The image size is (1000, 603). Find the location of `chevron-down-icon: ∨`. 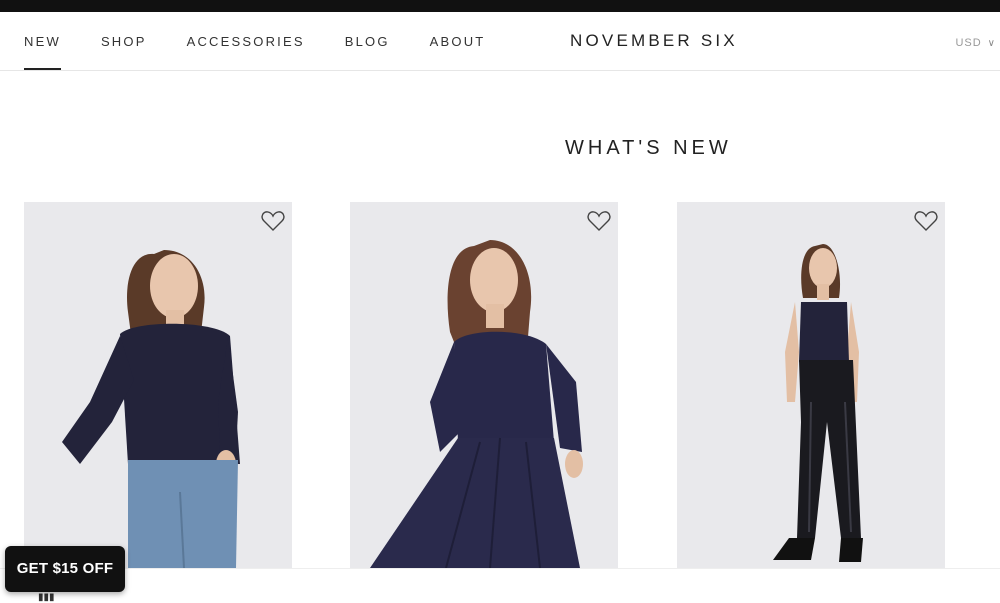

chevron-down-icon: ∨ is located at coordinates (991, 43).